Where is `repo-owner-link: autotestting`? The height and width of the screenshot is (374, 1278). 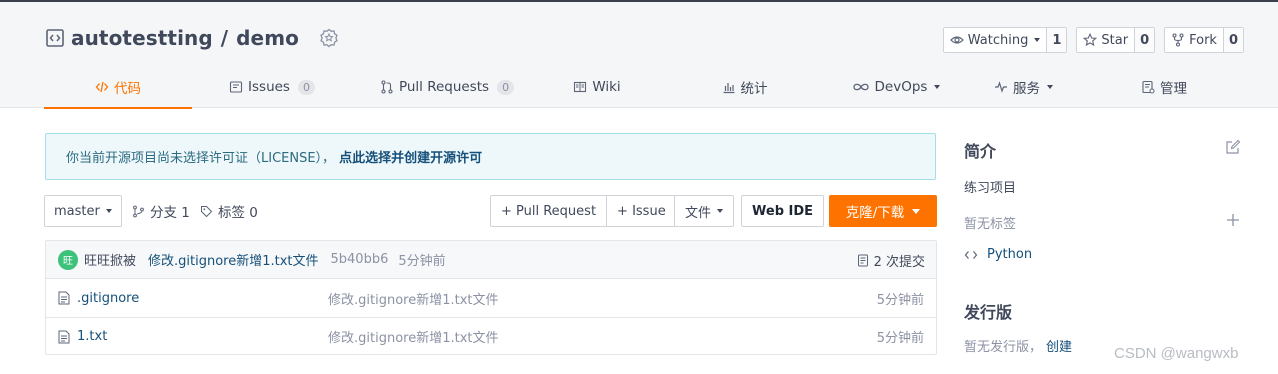 repo-owner-link: autotestting is located at coordinates (142, 38).